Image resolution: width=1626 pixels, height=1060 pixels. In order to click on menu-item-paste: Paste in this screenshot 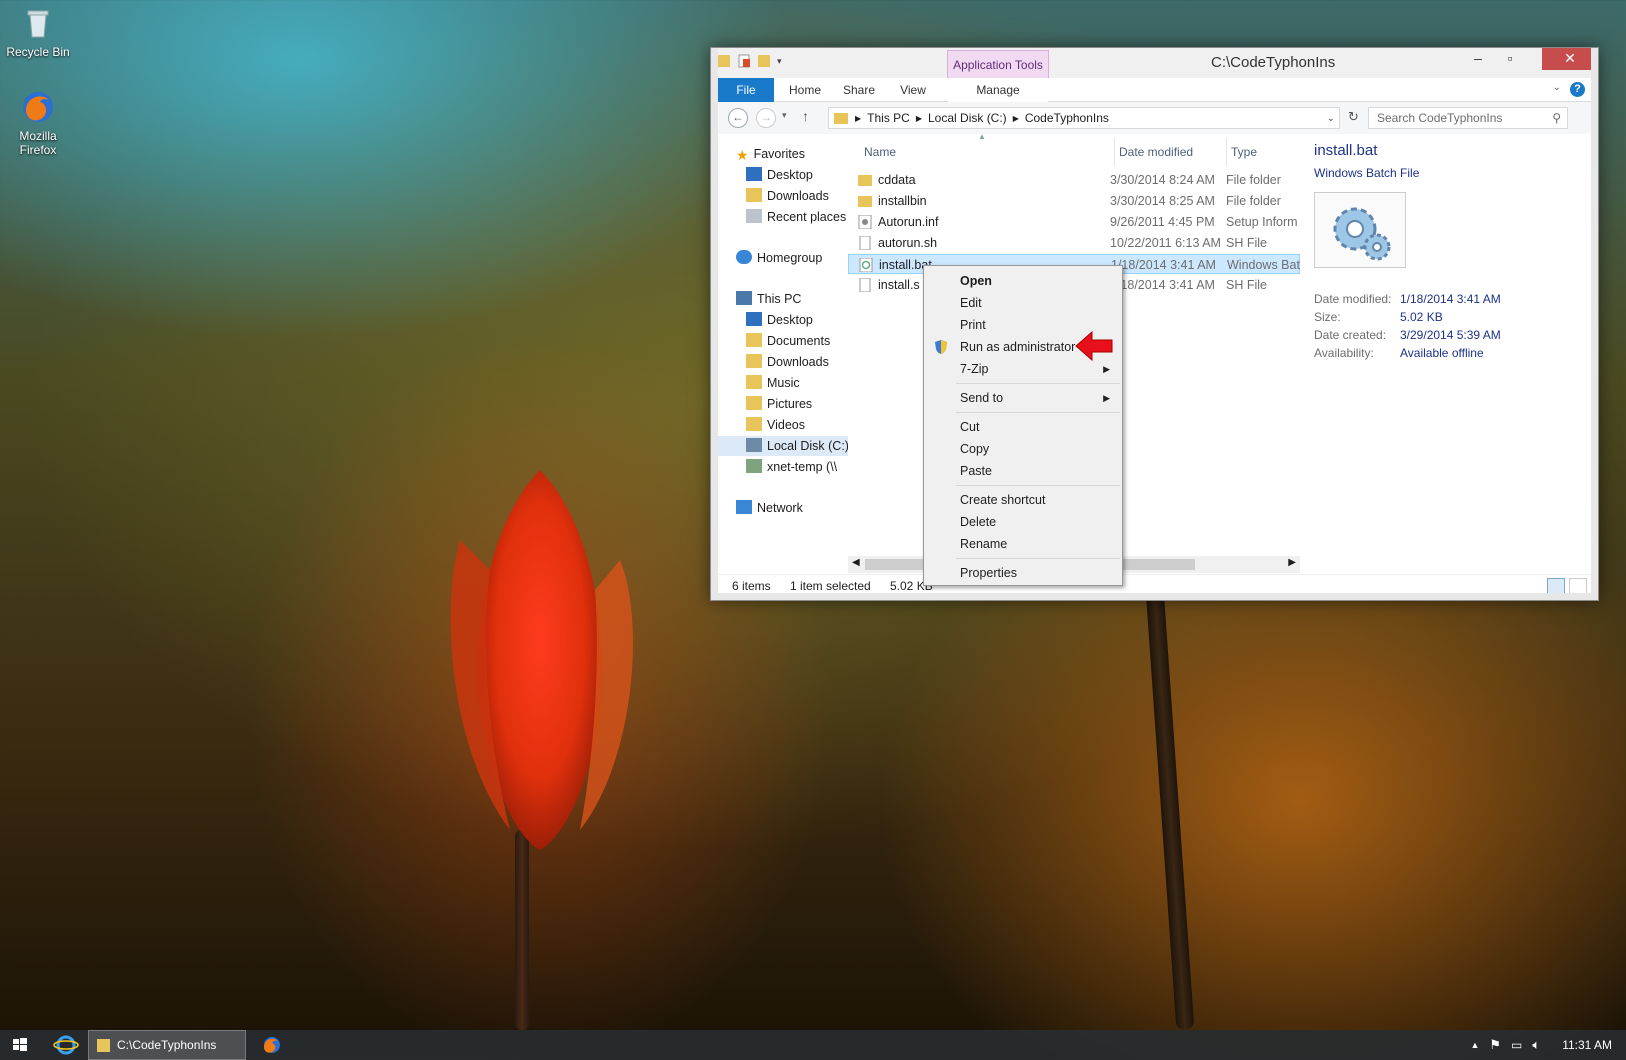, I will do `click(1023, 471)`.